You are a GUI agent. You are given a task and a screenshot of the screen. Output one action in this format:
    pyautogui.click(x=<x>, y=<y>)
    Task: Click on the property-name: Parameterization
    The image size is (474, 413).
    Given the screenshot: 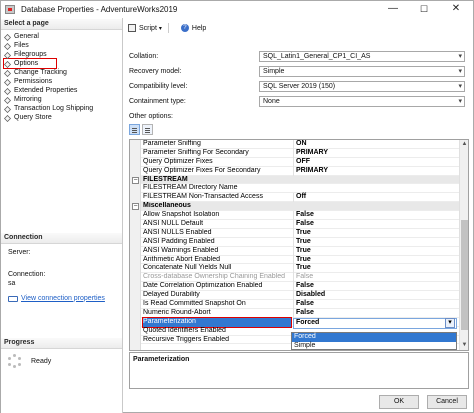 What is the action you would take?
    pyautogui.click(x=217, y=322)
    